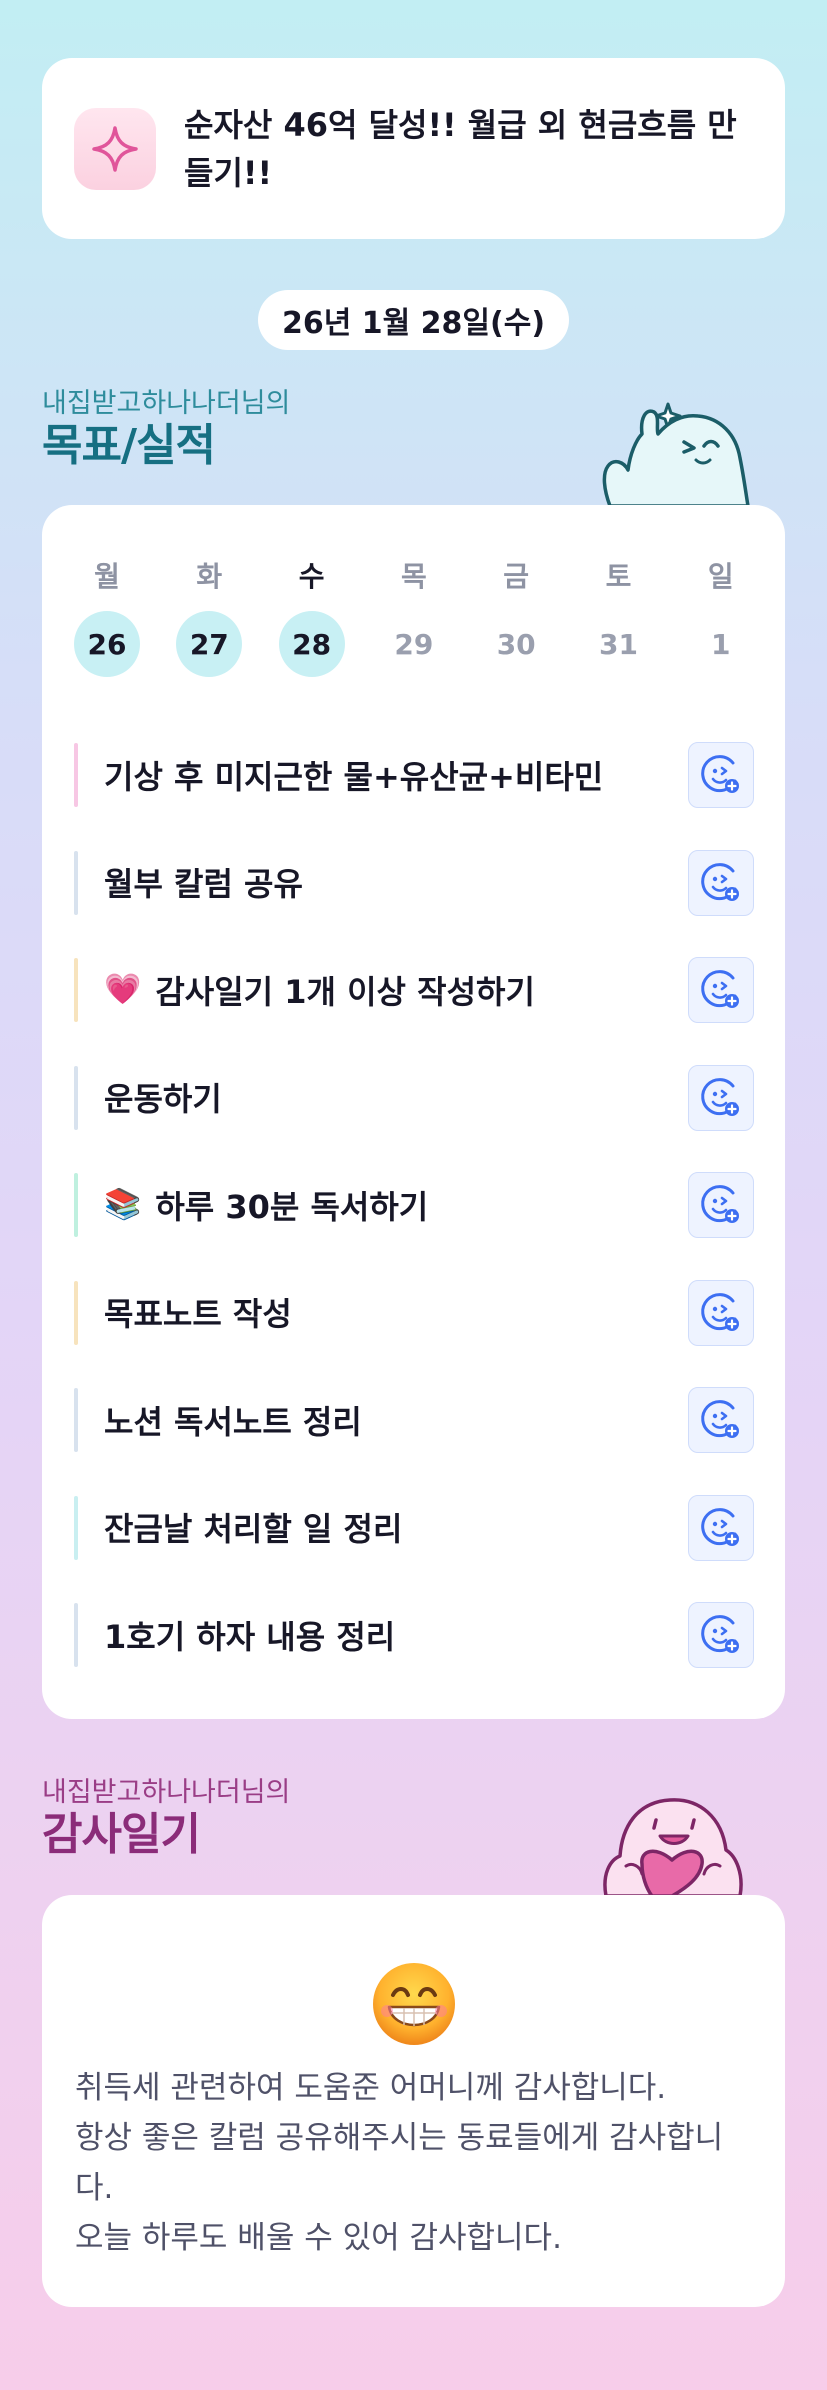 This screenshot has height=2390, width=827. What do you see at coordinates (720, 576) in the screenshot?
I see `weekday-label: 일` at bounding box center [720, 576].